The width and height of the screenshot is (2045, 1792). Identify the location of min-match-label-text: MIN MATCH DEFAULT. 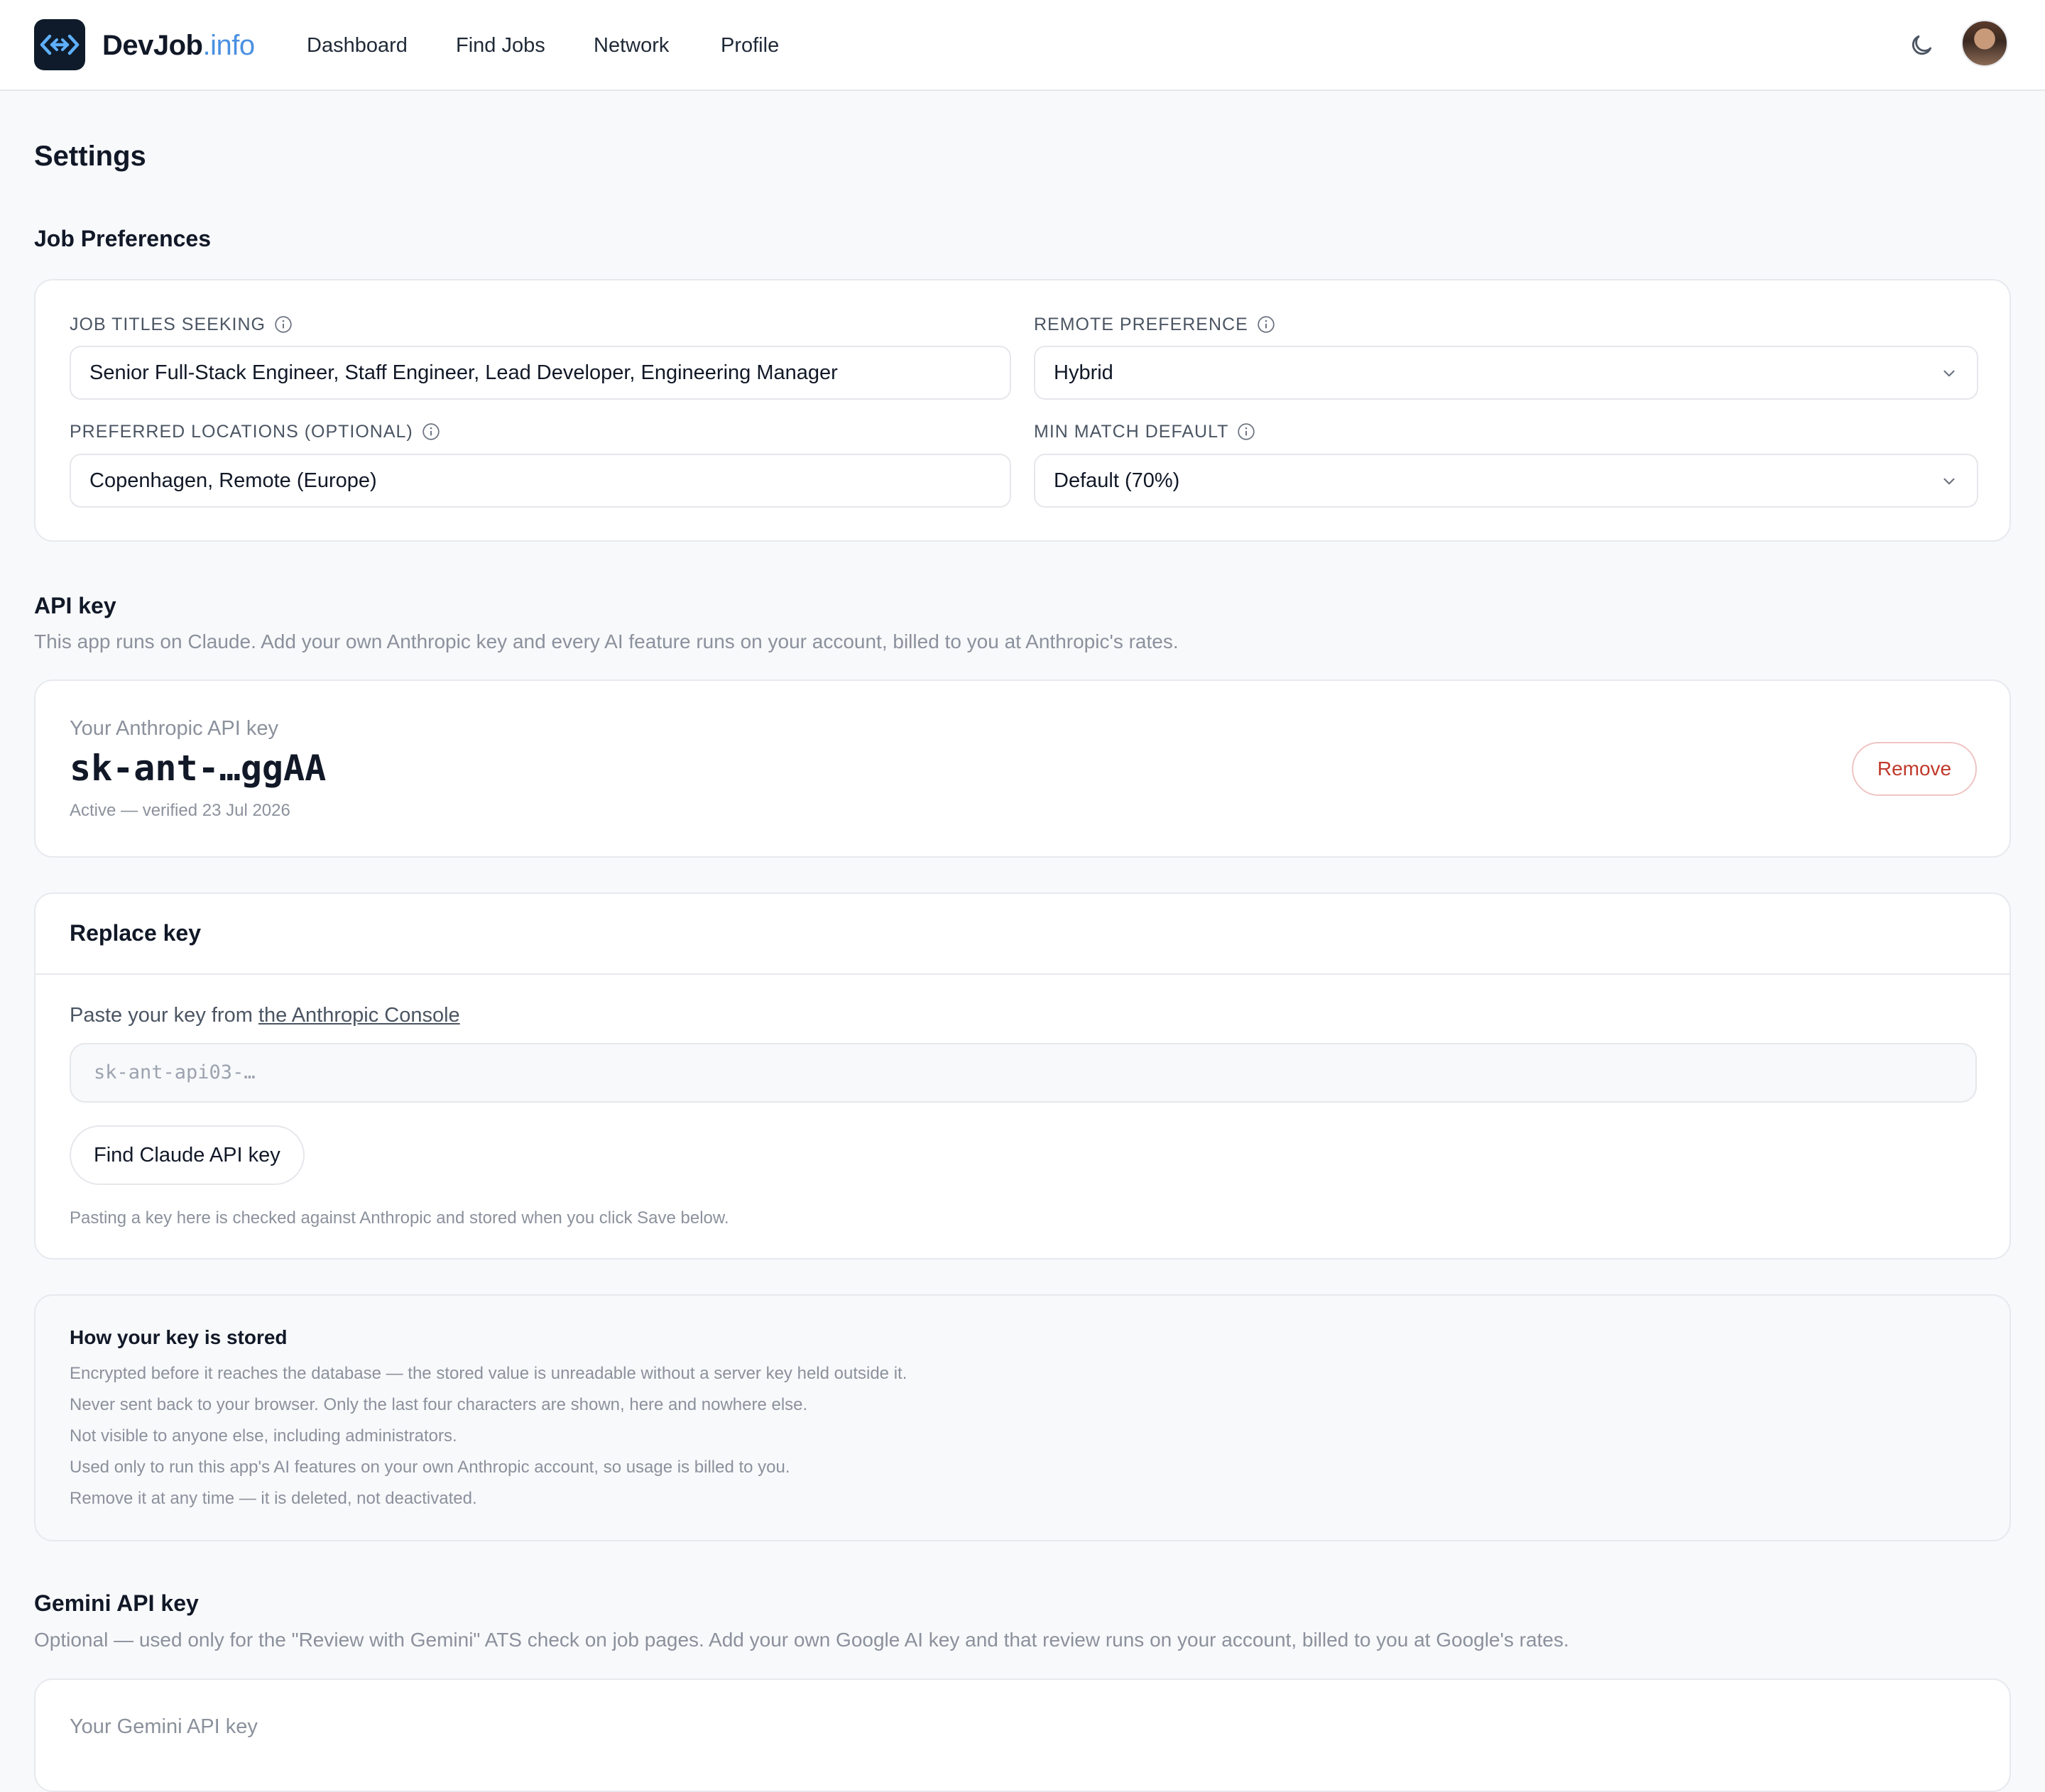
(1131, 432).